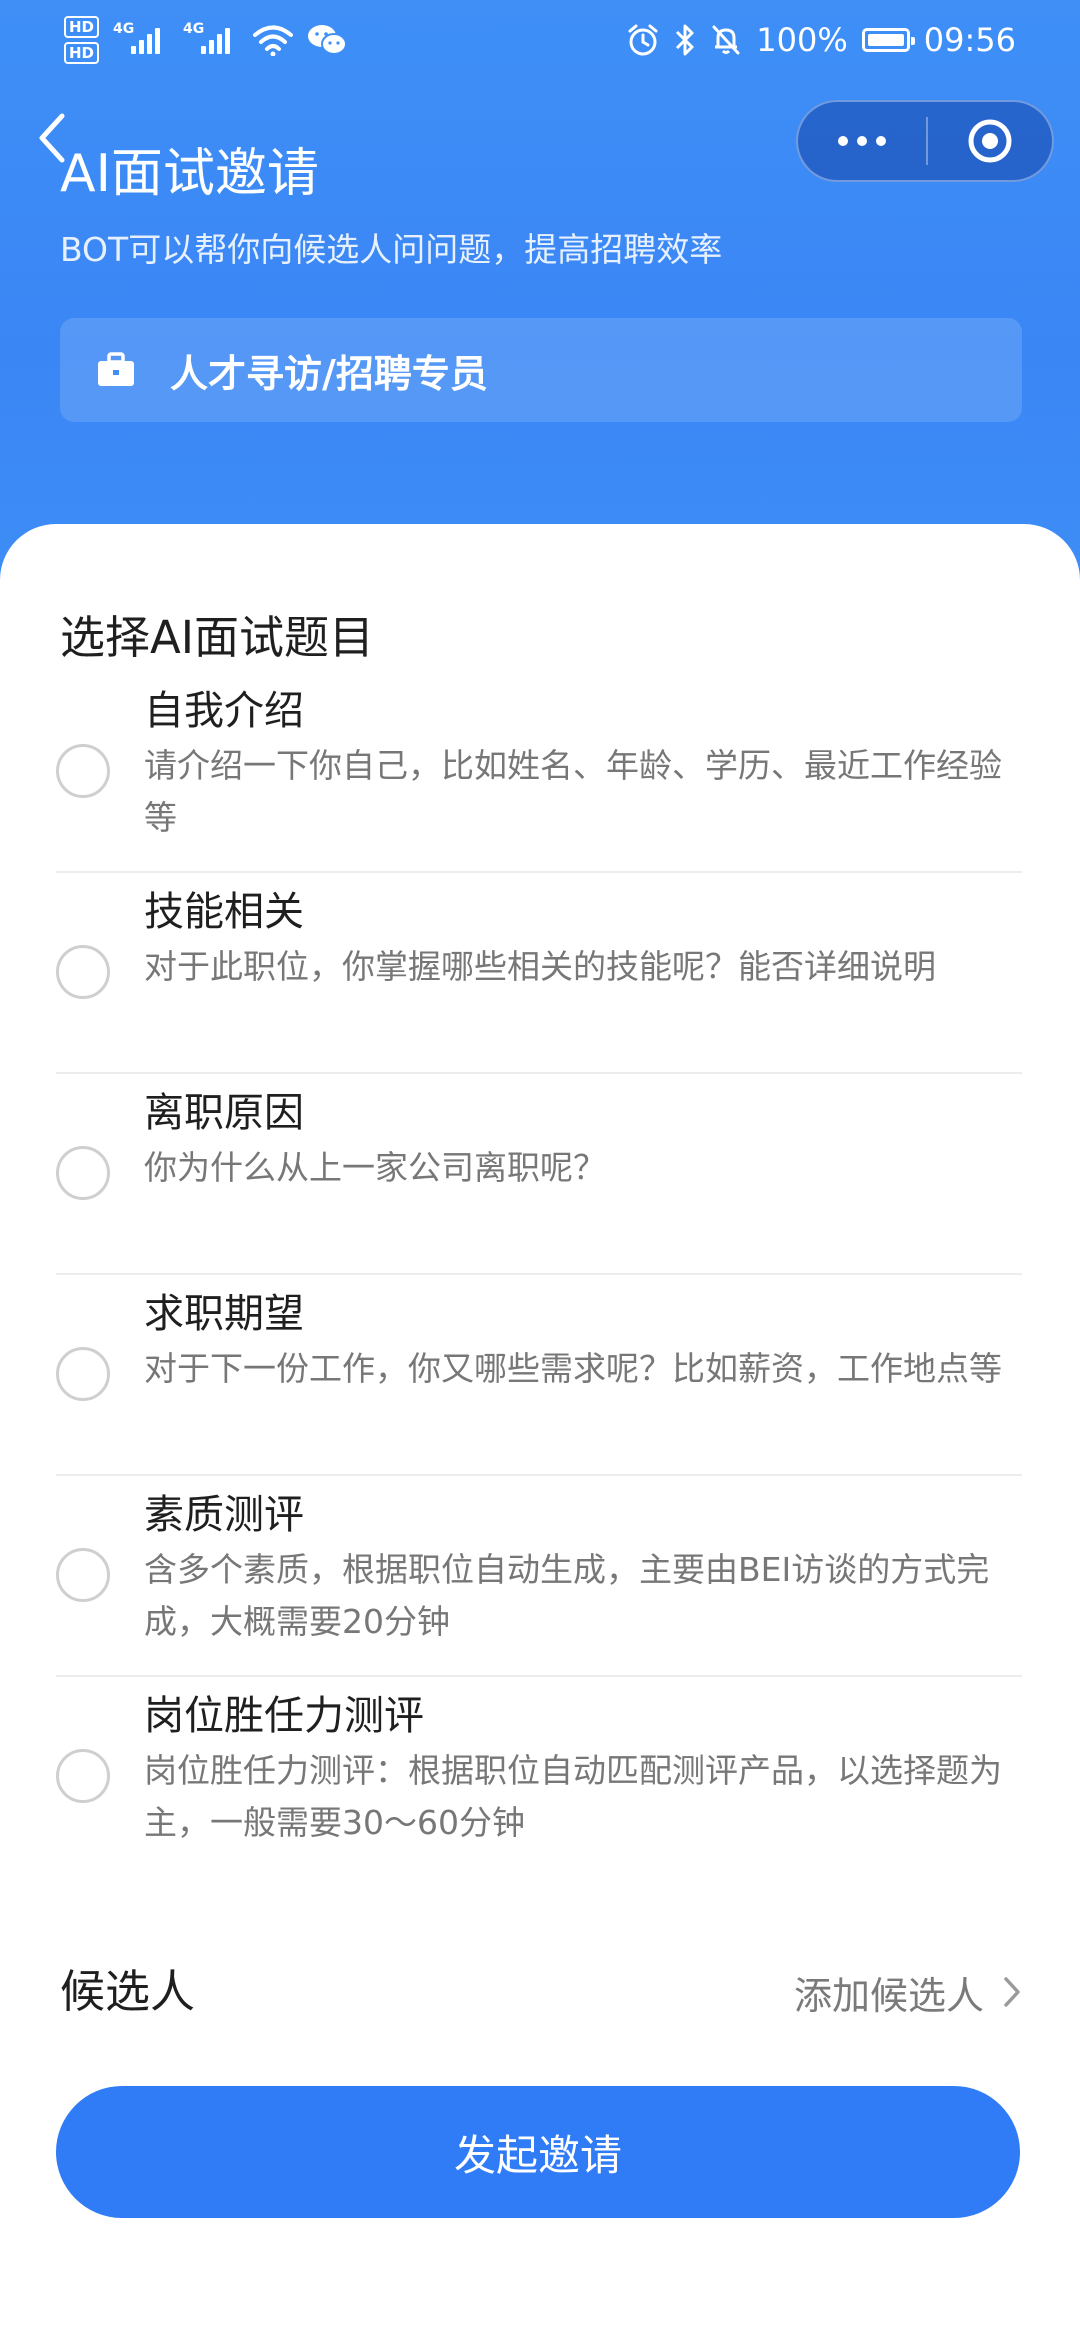 Image resolution: width=1080 pixels, height=2340 pixels. I want to click on job-position-title: 人才寻访/招聘专员, so click(329, 373).